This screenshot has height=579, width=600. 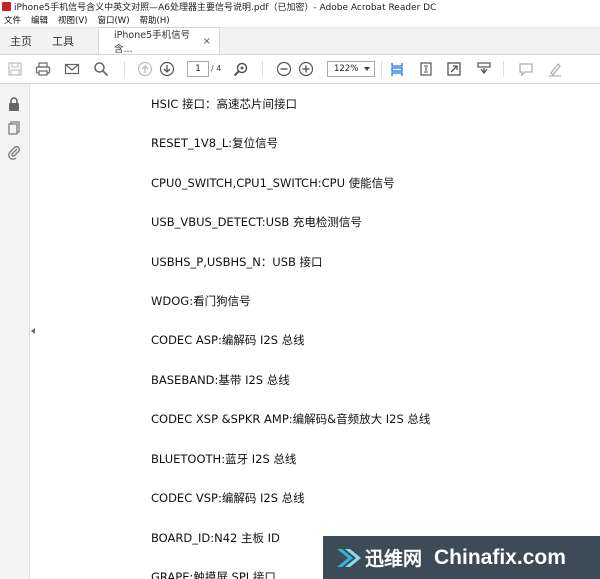 What do you see at coordinates (241, 69) in the screenshot?
I see `select-zoom-icon` at bounding box center [241, 69].